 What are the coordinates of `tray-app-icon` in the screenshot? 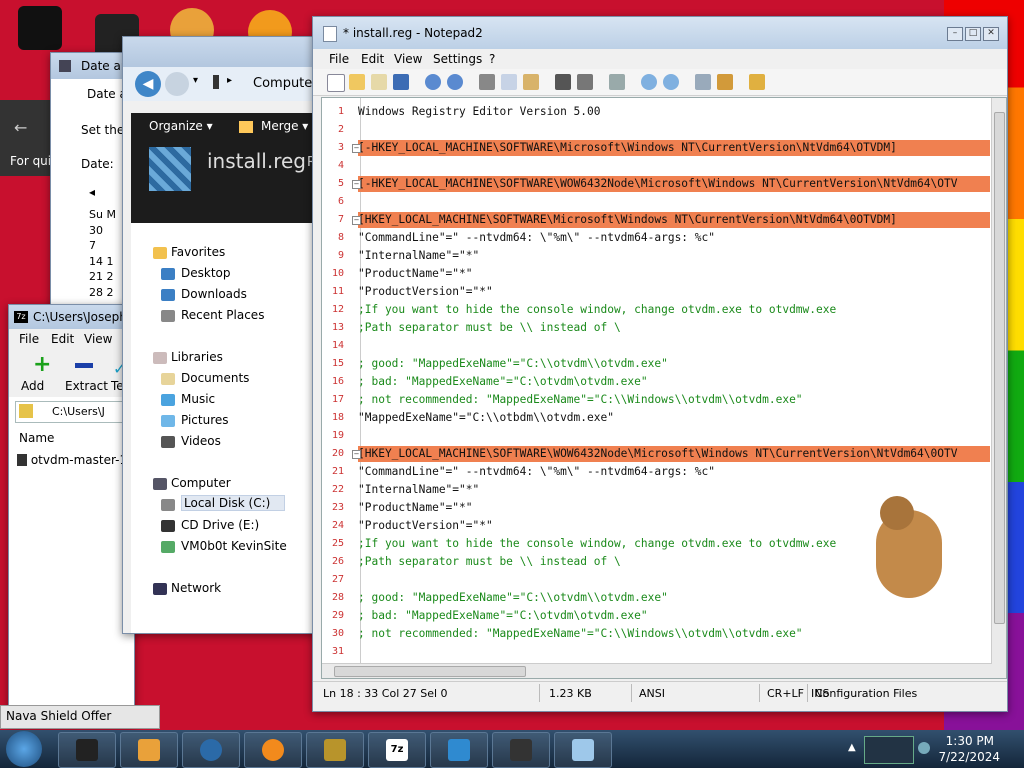 It's located at (889, 750).